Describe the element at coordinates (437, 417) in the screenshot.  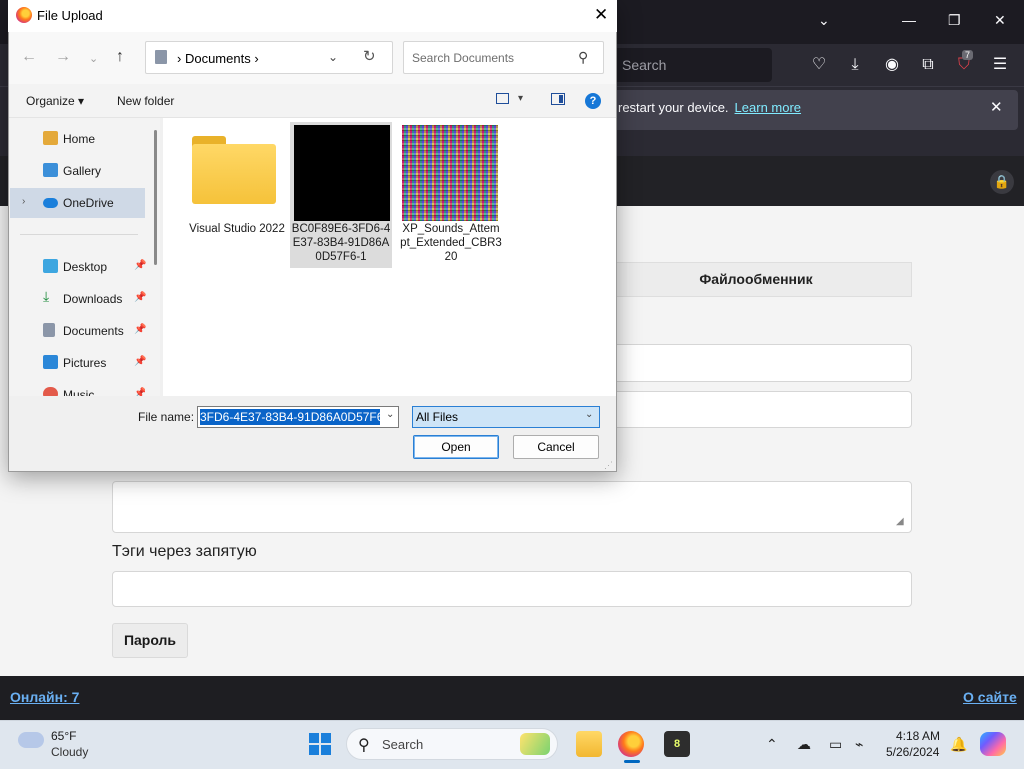
I see `file-type-value: All Files` at that location.